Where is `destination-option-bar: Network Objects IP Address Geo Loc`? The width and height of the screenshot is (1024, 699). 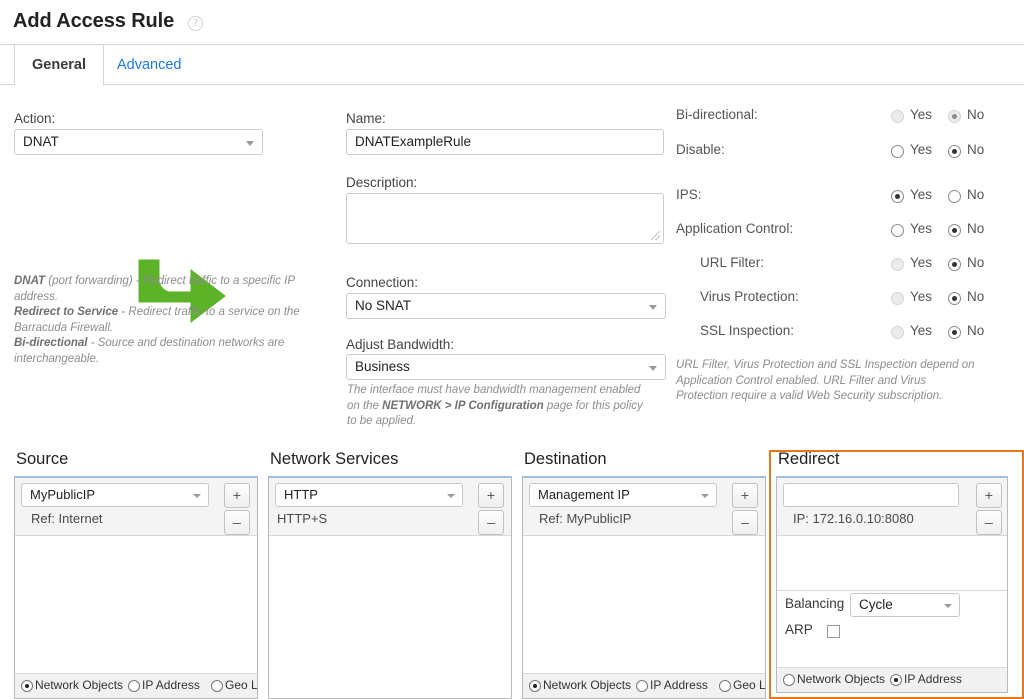
destination-option-bar: Network Objects IP Address Geo Loc is located at coordinates (644, 685).